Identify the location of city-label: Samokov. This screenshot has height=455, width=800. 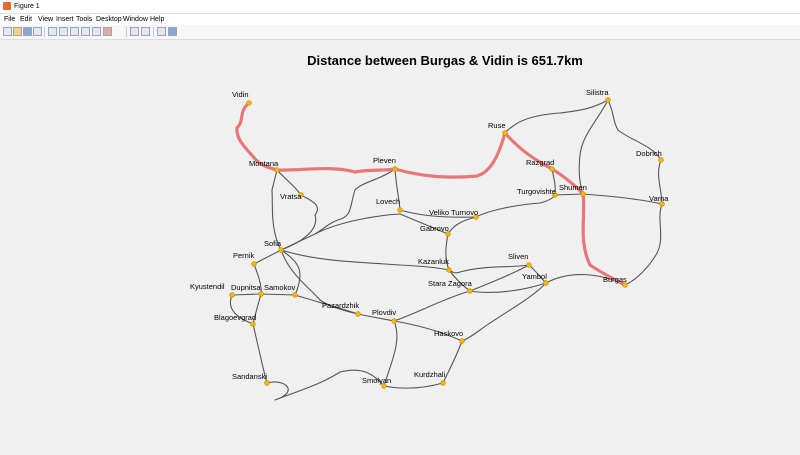
(280, 287).